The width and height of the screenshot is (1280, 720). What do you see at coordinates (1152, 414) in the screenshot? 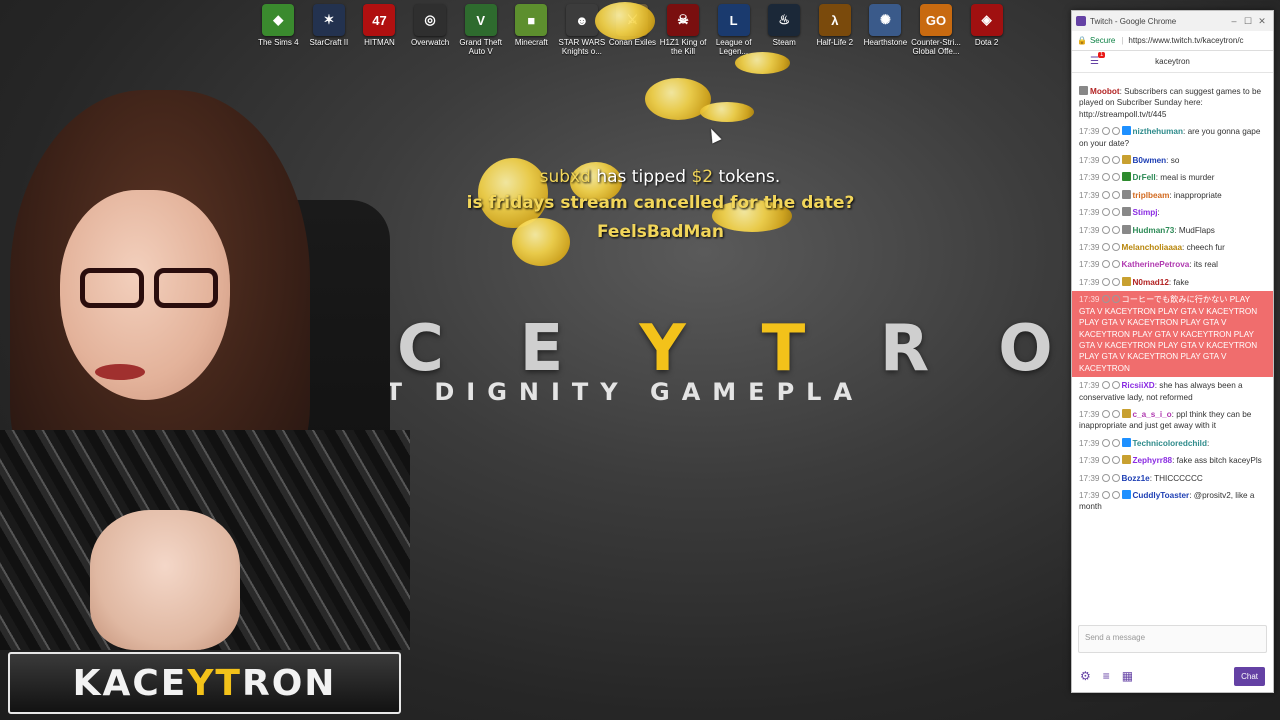
I see `chat-username: c_a_s_i_o` at bounding box center [1152, 414].